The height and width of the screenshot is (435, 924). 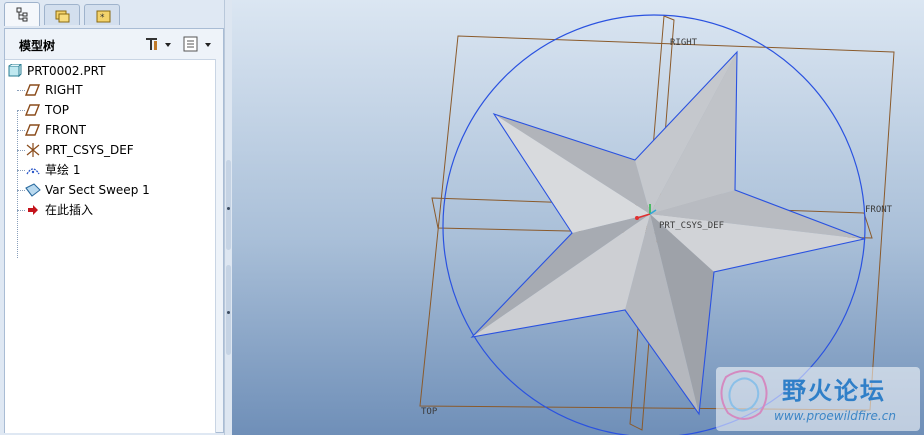 What do you see at coordinates (64, 90) in the screenshot?
I see `tree-item-label: RIGHT` at bounding box center [64, 90].